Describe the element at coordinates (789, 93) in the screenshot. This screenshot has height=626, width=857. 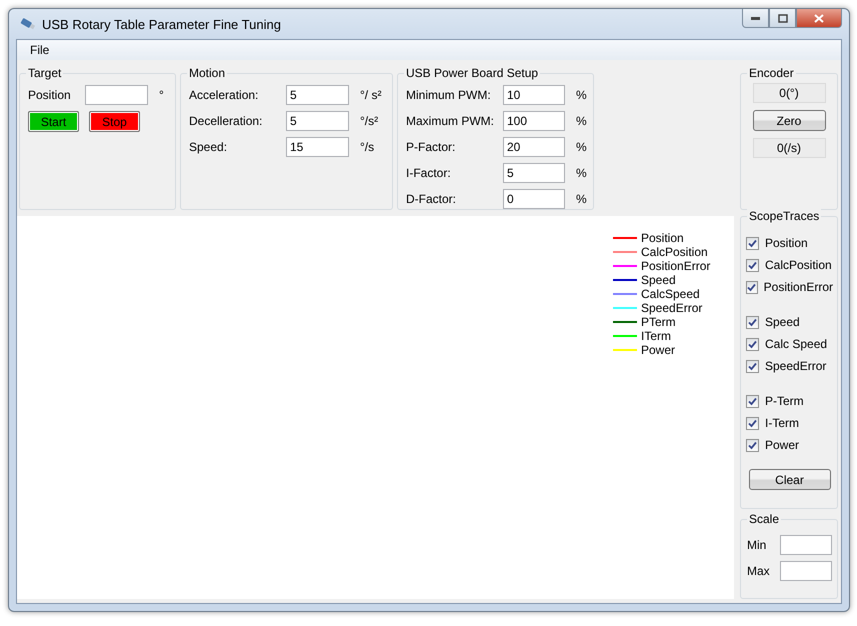
I see `encoder-readout: 0(°)` at that location.